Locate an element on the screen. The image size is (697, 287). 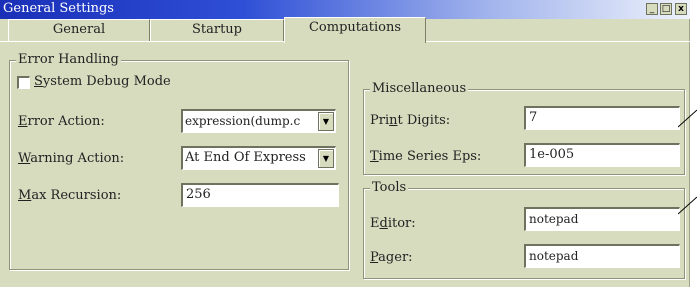
pager-label: Pager: is located at coordinates (391, 257).